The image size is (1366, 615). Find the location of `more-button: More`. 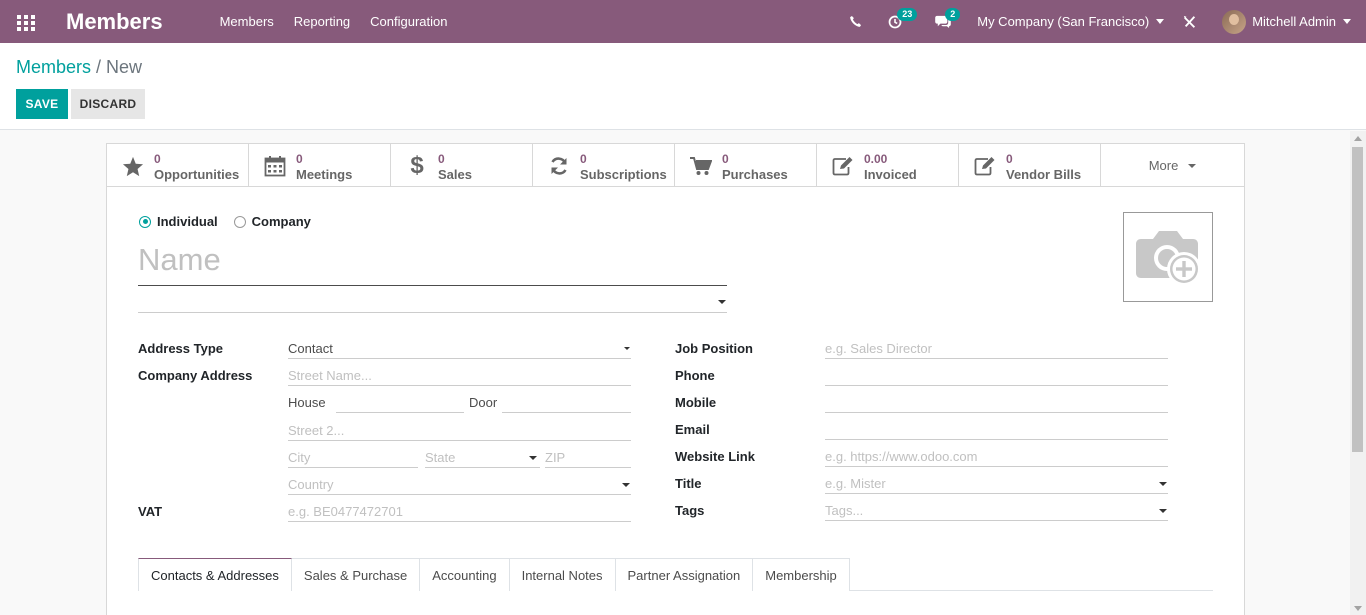

more-button: More is located at coordinates (1172, 165).